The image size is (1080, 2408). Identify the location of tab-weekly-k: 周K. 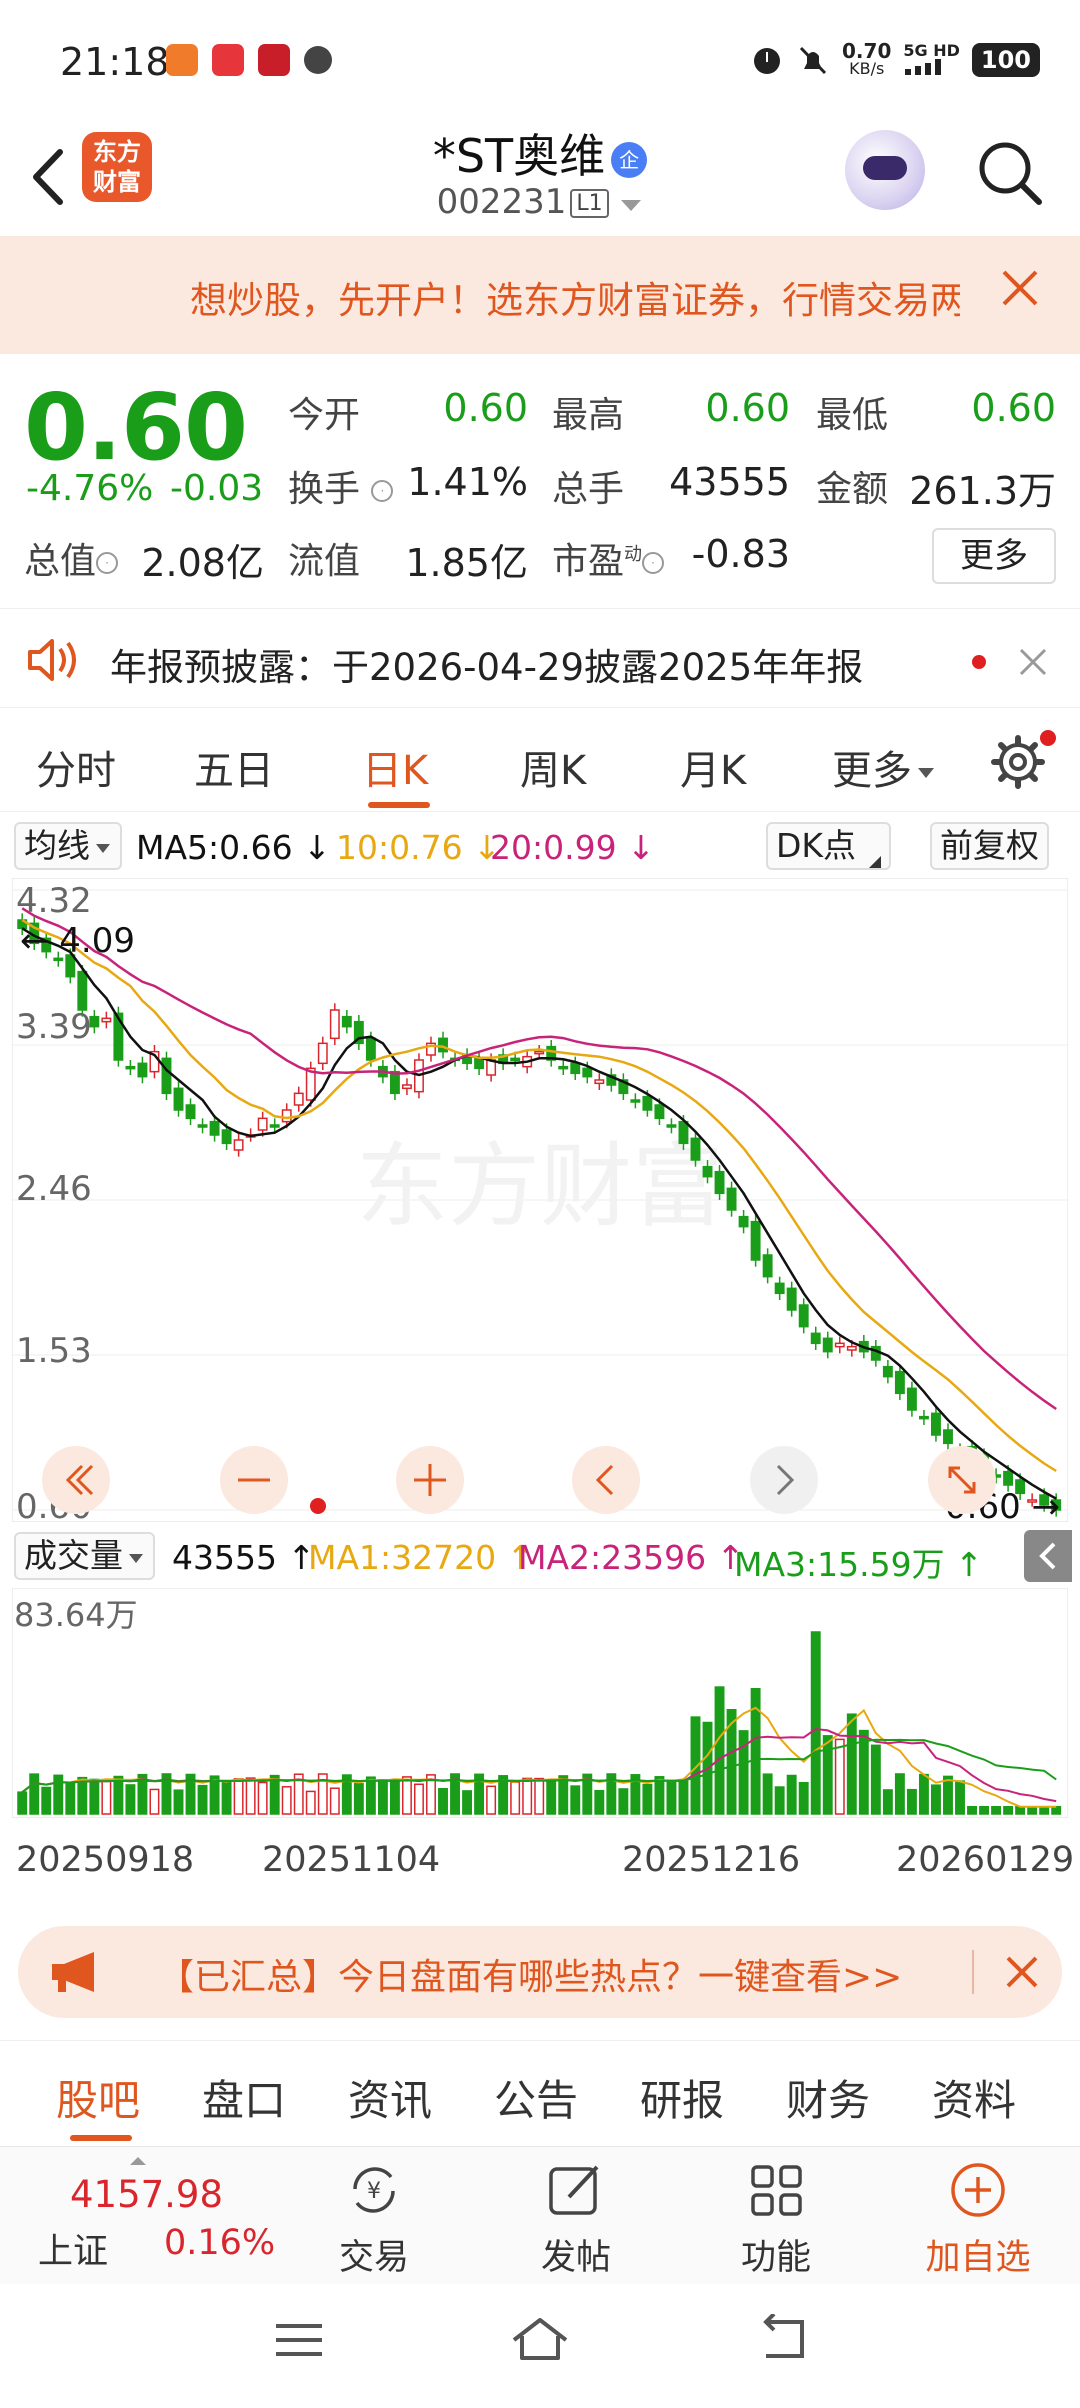
(553, 767).